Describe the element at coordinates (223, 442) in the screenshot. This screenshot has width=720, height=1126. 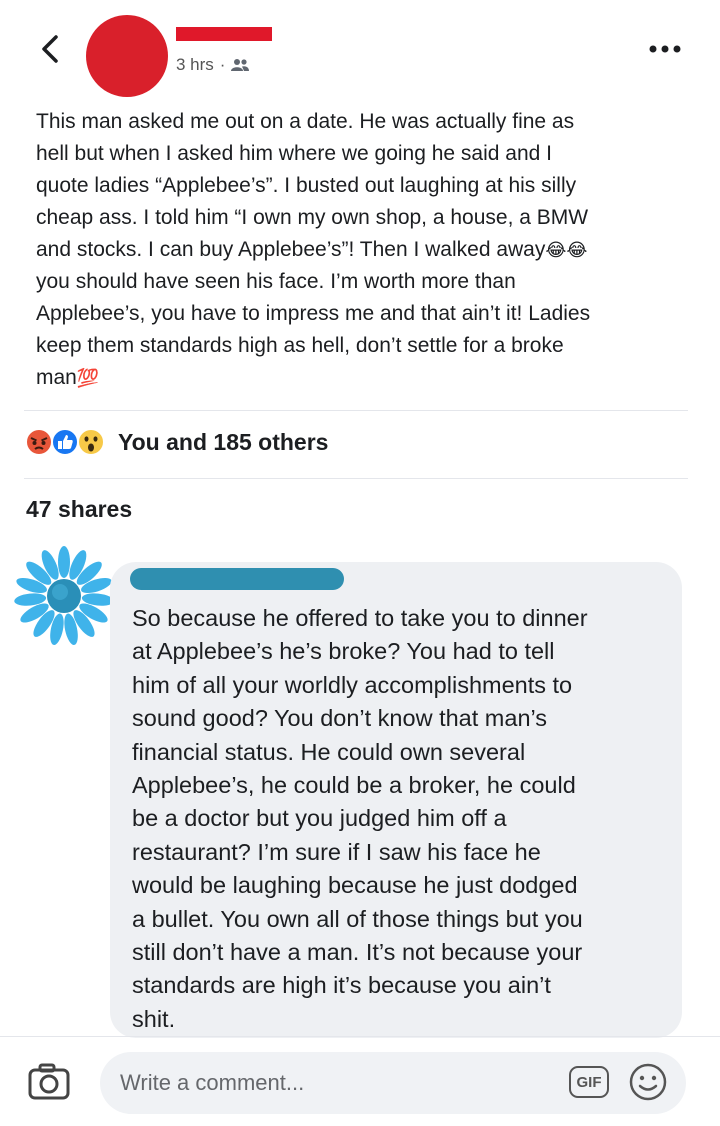
I see `reactions-label: You and 185 others` at that location.